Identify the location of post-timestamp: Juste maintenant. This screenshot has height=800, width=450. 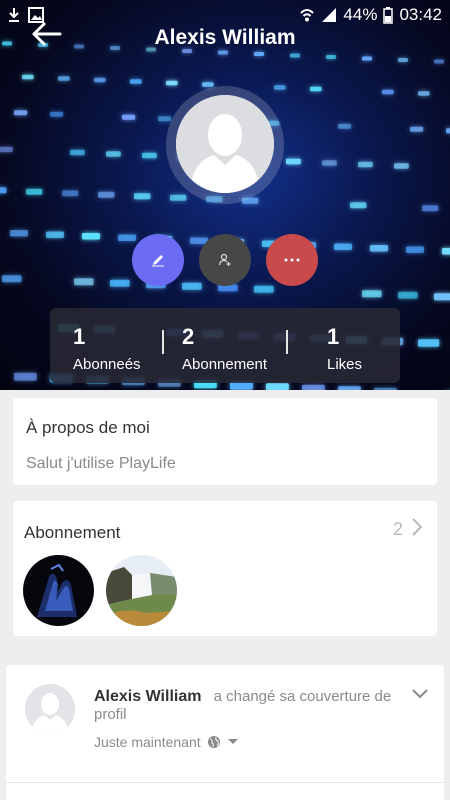
(147, 742).